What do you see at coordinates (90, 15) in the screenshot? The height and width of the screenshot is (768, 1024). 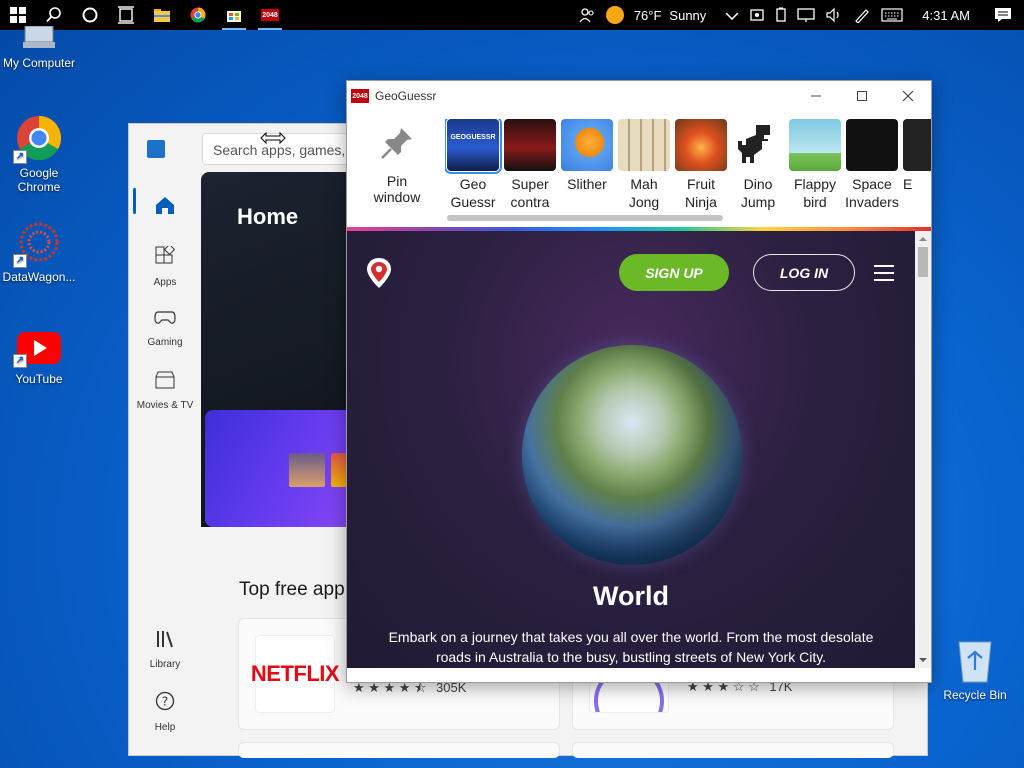 I see `cortana-circle-icon` at bounding box center [90, 15].